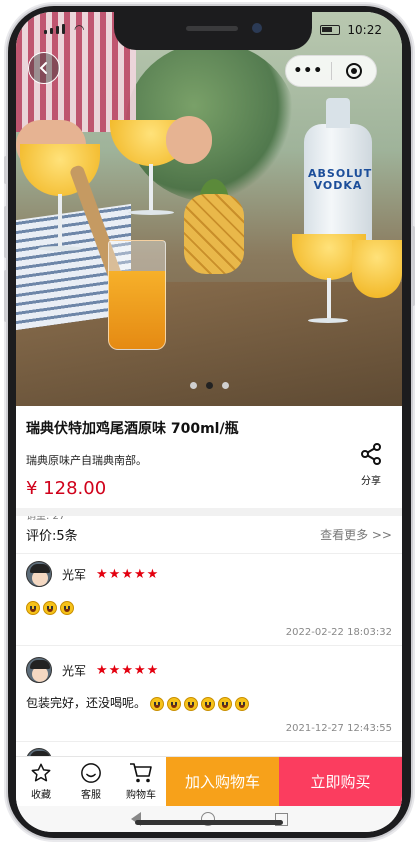  I want to click on system-navigation-bar, so click(209, 819).